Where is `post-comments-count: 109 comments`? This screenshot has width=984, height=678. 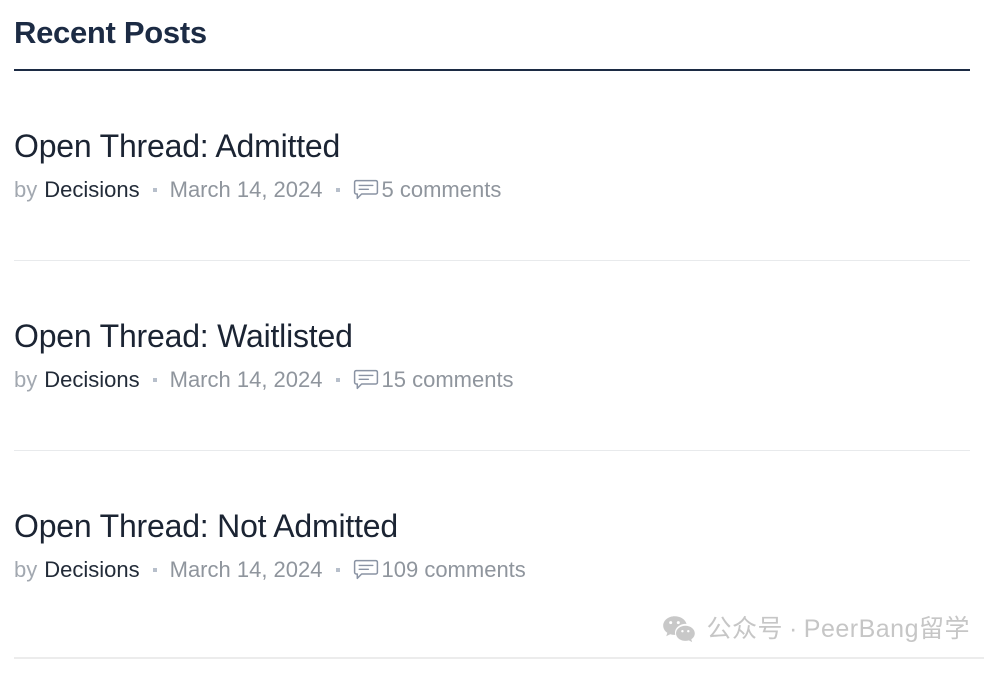 post-comments-count: 109 comments is located at coordinates (453, 569).